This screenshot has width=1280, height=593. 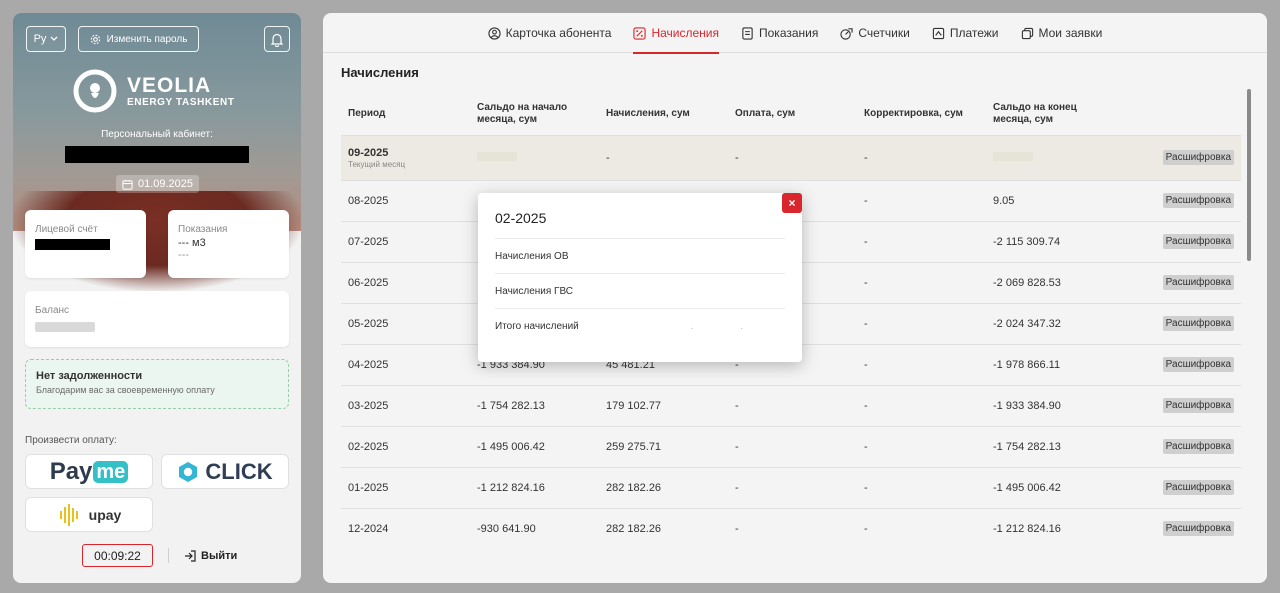 I want to click on payme-button: Pay me, so click(x=89, y=471).